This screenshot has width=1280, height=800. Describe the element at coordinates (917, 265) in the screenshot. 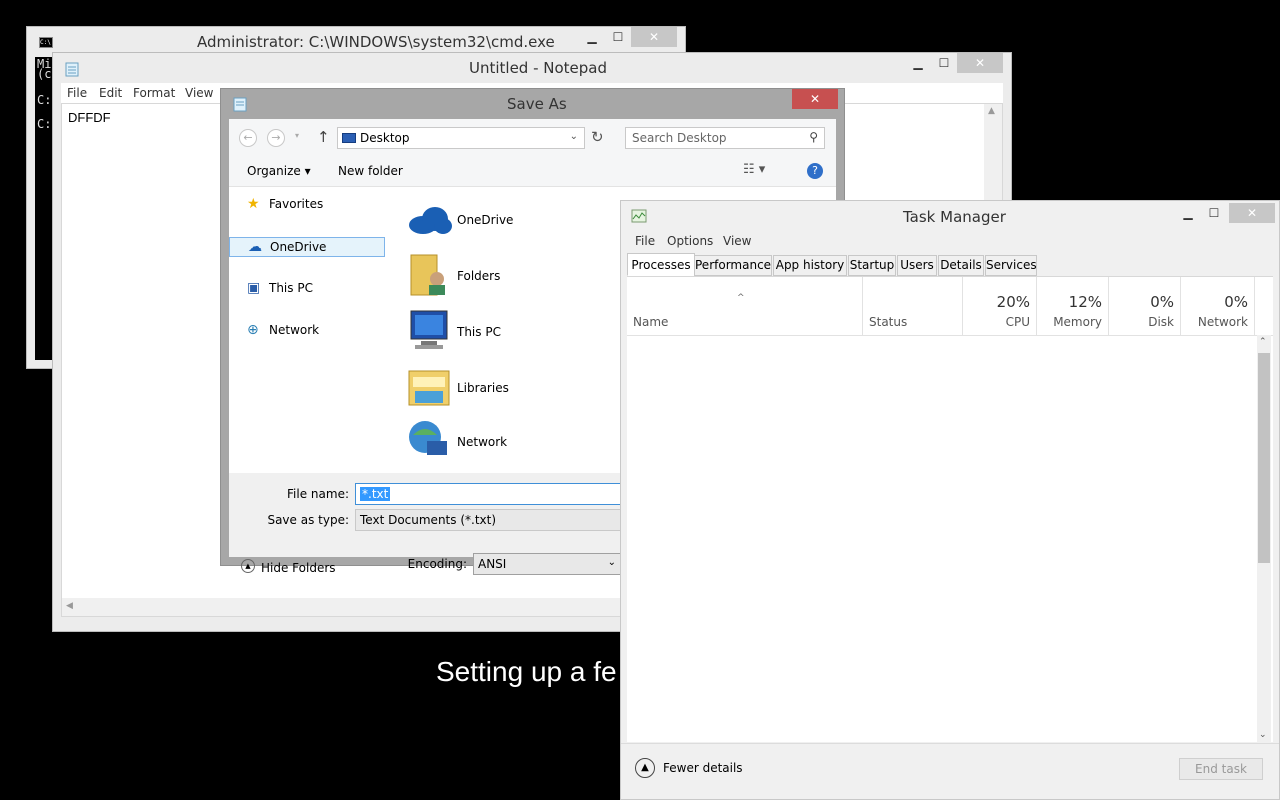

I see `tab-users: Users` at that location.